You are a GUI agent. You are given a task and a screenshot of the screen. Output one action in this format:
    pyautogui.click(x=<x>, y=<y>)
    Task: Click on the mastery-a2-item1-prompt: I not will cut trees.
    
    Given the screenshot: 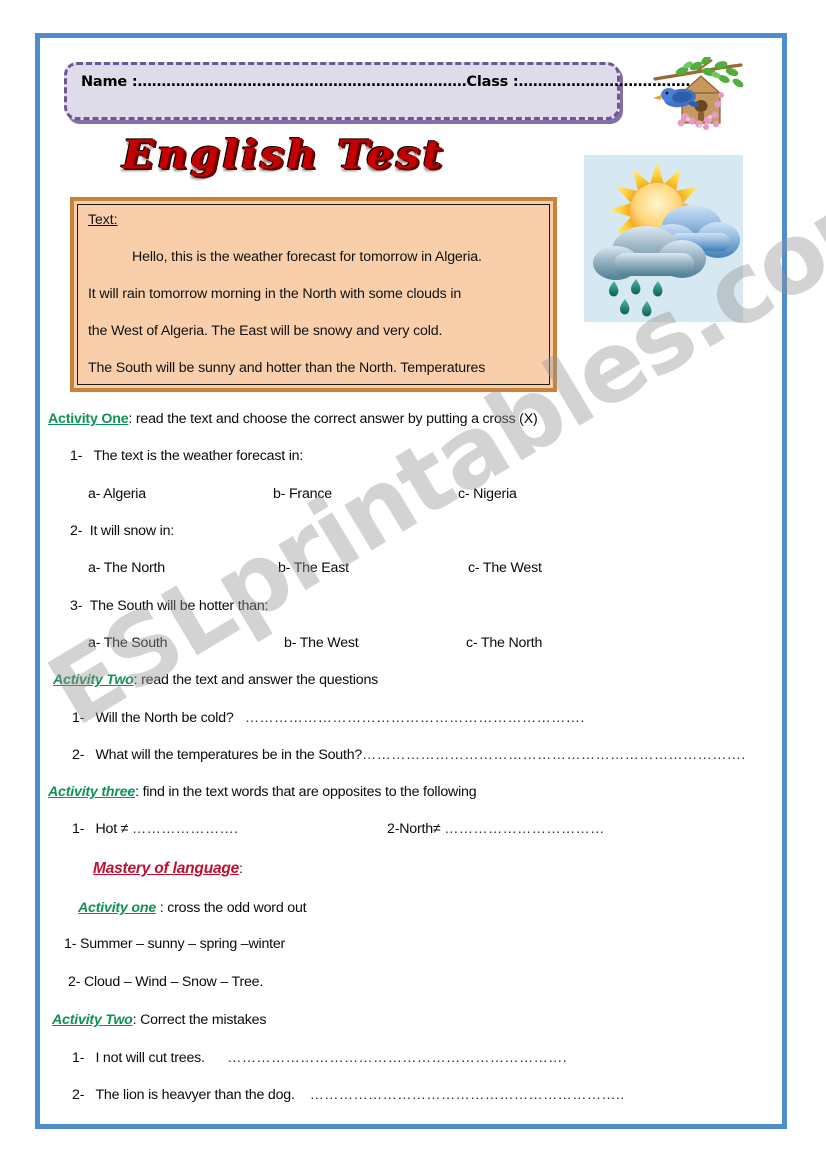 What is the action you would take?
    pyautogui.click(x=150, y=1058)
    